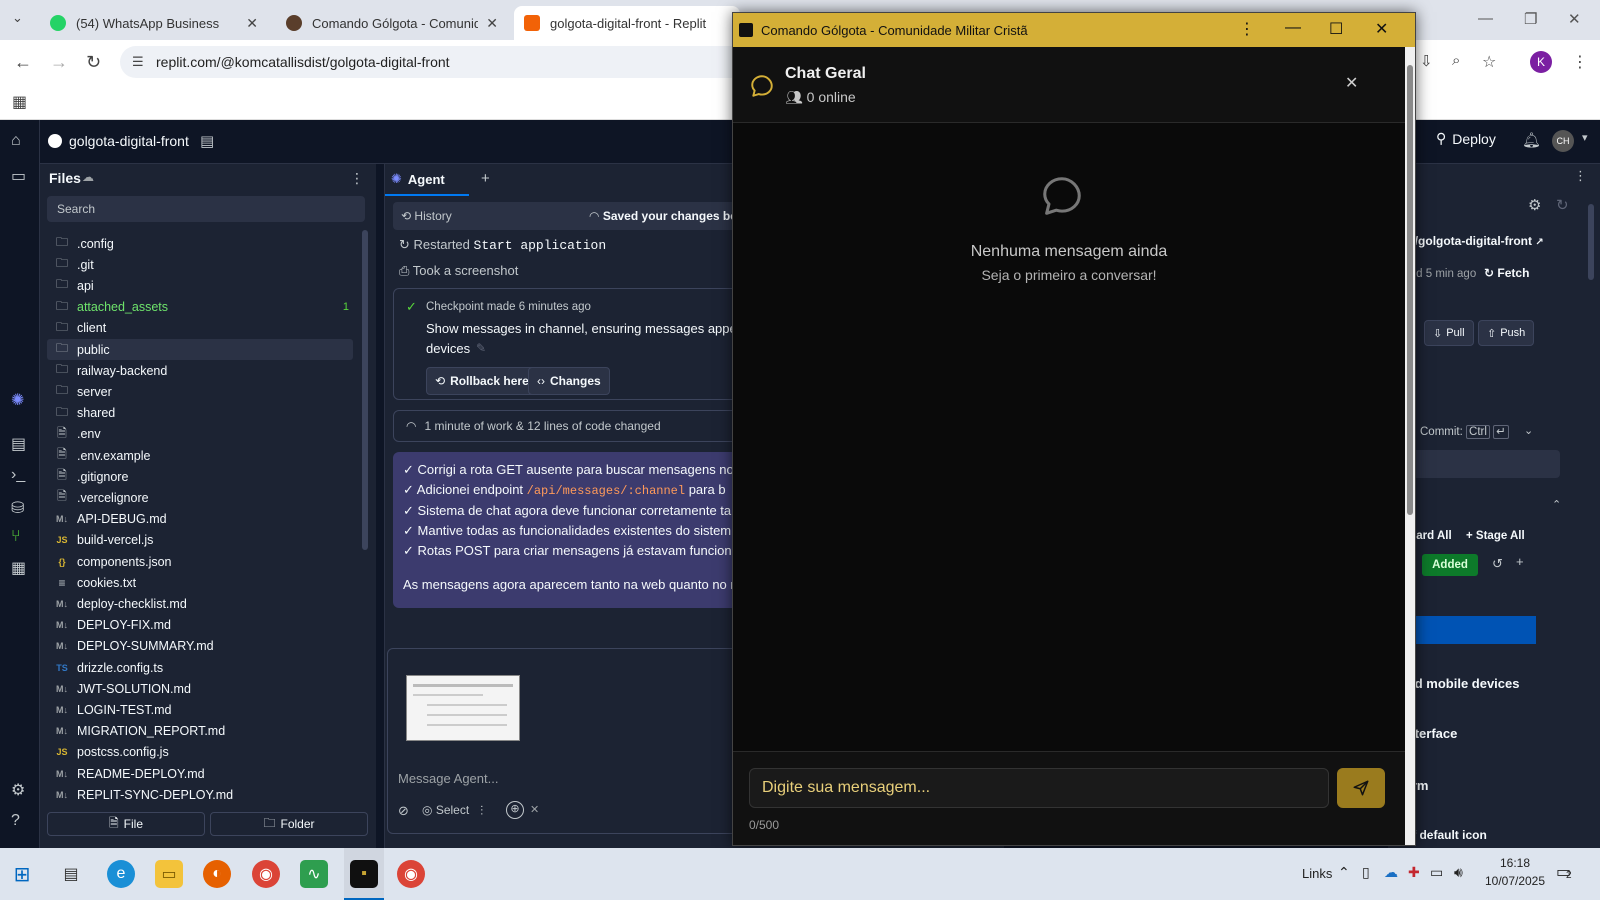  What do you see at coordinates (18, 176) in the screenshot?
I see `files-icon: ▭` at bounding box center [18, 176].